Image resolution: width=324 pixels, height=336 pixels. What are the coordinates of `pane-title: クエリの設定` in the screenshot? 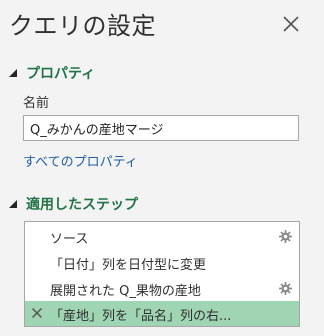 It's located at (82, 26).